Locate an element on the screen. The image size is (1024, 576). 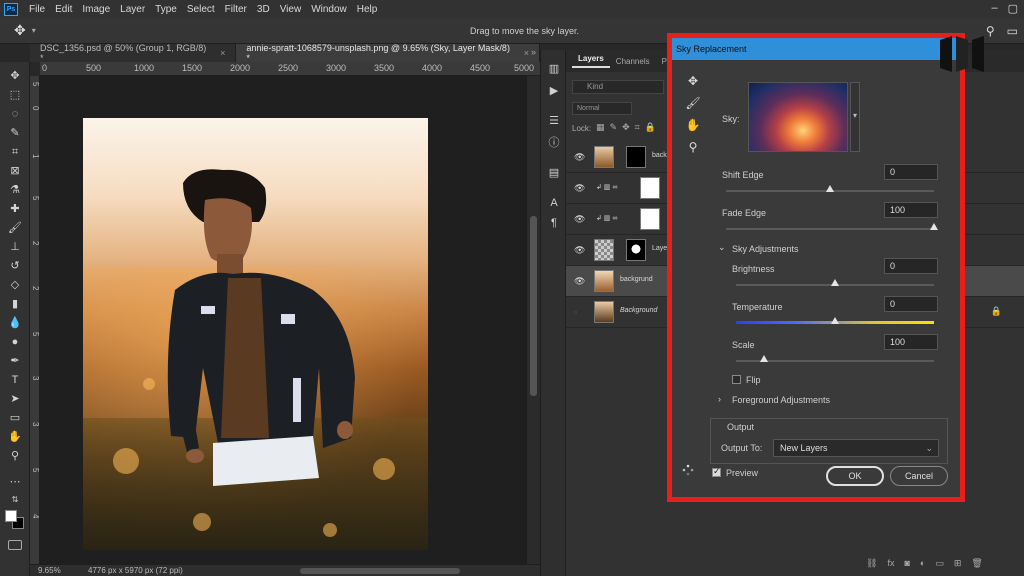
lock-position-icon: ✥ is located at coordinates (626, 127).